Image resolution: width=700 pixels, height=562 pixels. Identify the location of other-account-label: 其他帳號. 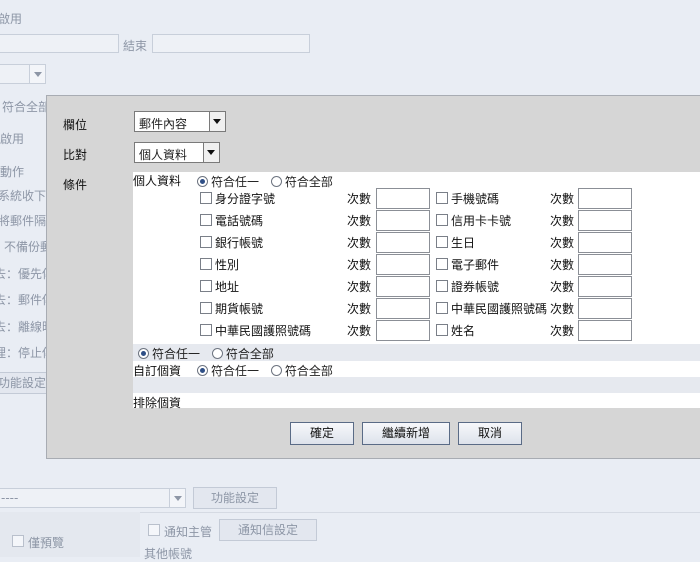
(168, 554).